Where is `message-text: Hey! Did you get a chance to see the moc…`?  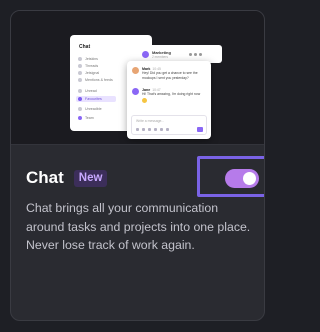
message-text: Hey! Did you get a chance to see the moc… is located at coordinates (170, 75).